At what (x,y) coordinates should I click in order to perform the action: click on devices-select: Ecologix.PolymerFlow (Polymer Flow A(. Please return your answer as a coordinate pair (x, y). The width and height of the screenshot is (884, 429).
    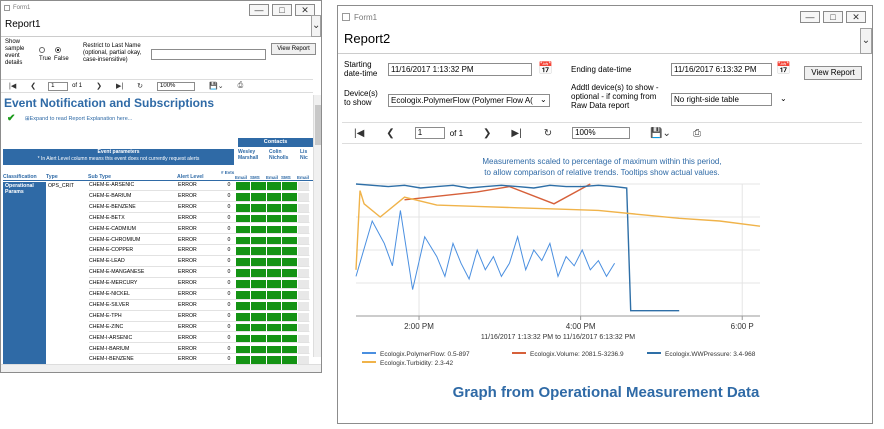
    Looking at the image, I should click on (469, 100).